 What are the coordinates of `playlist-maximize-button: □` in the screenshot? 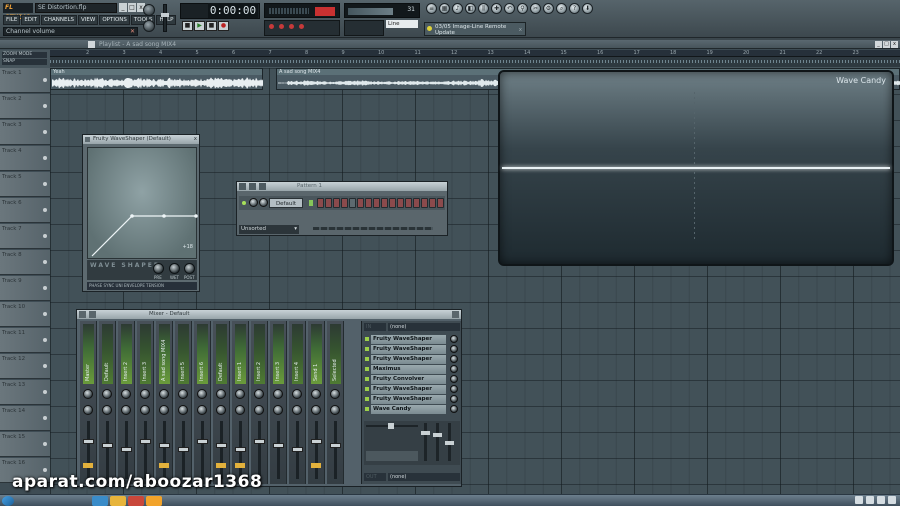 It's located at (886, 44).